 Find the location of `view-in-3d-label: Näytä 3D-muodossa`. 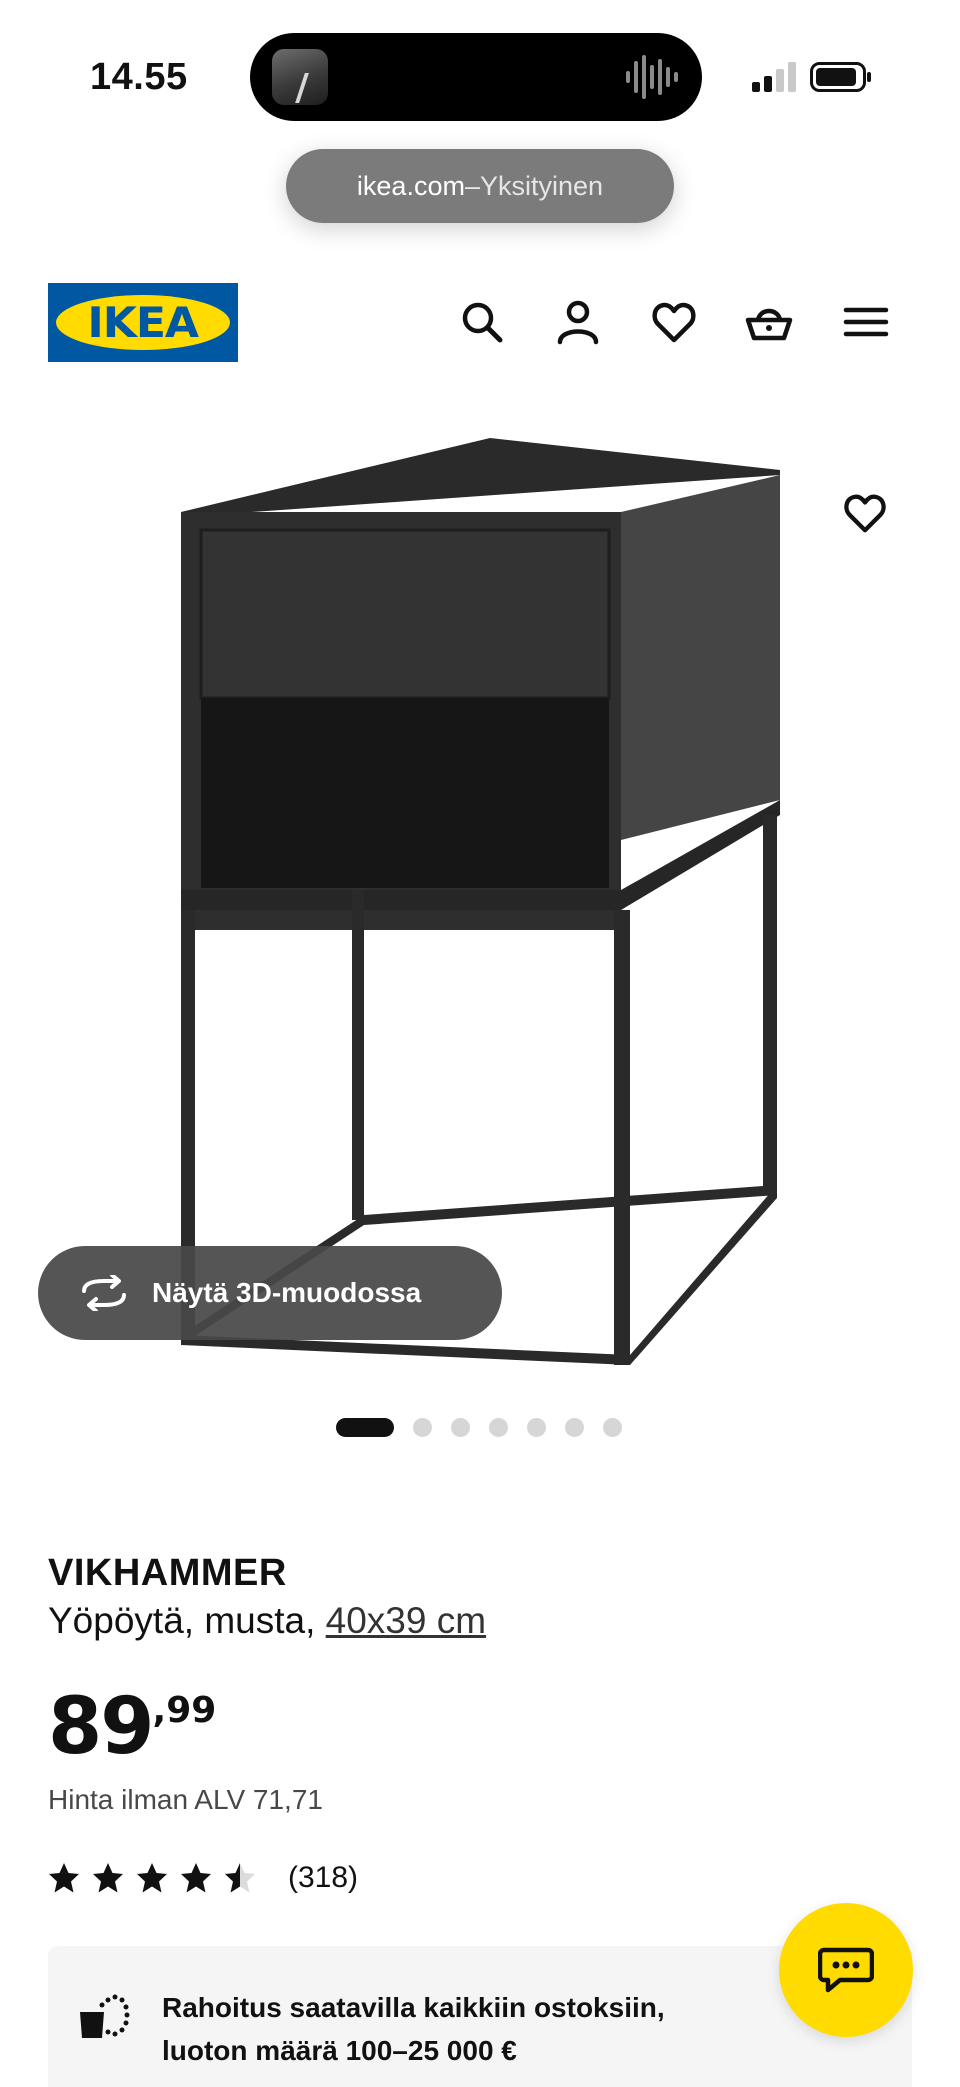

view-in-3d-label: Näytä 3D-muodossa is located at coordinates (287, 1292).